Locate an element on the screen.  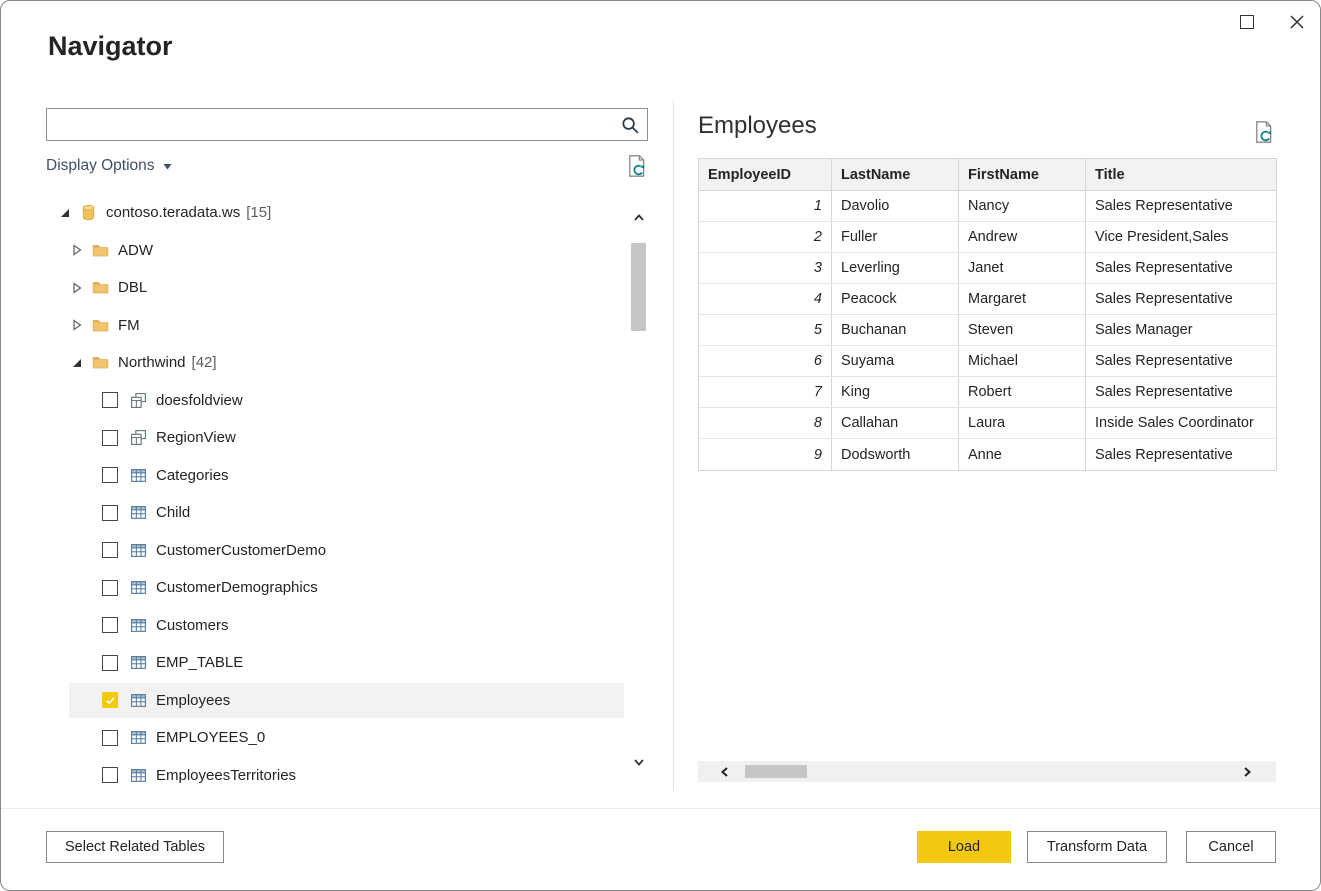
vertical-scrollbar is located at coordinates (638, 490).